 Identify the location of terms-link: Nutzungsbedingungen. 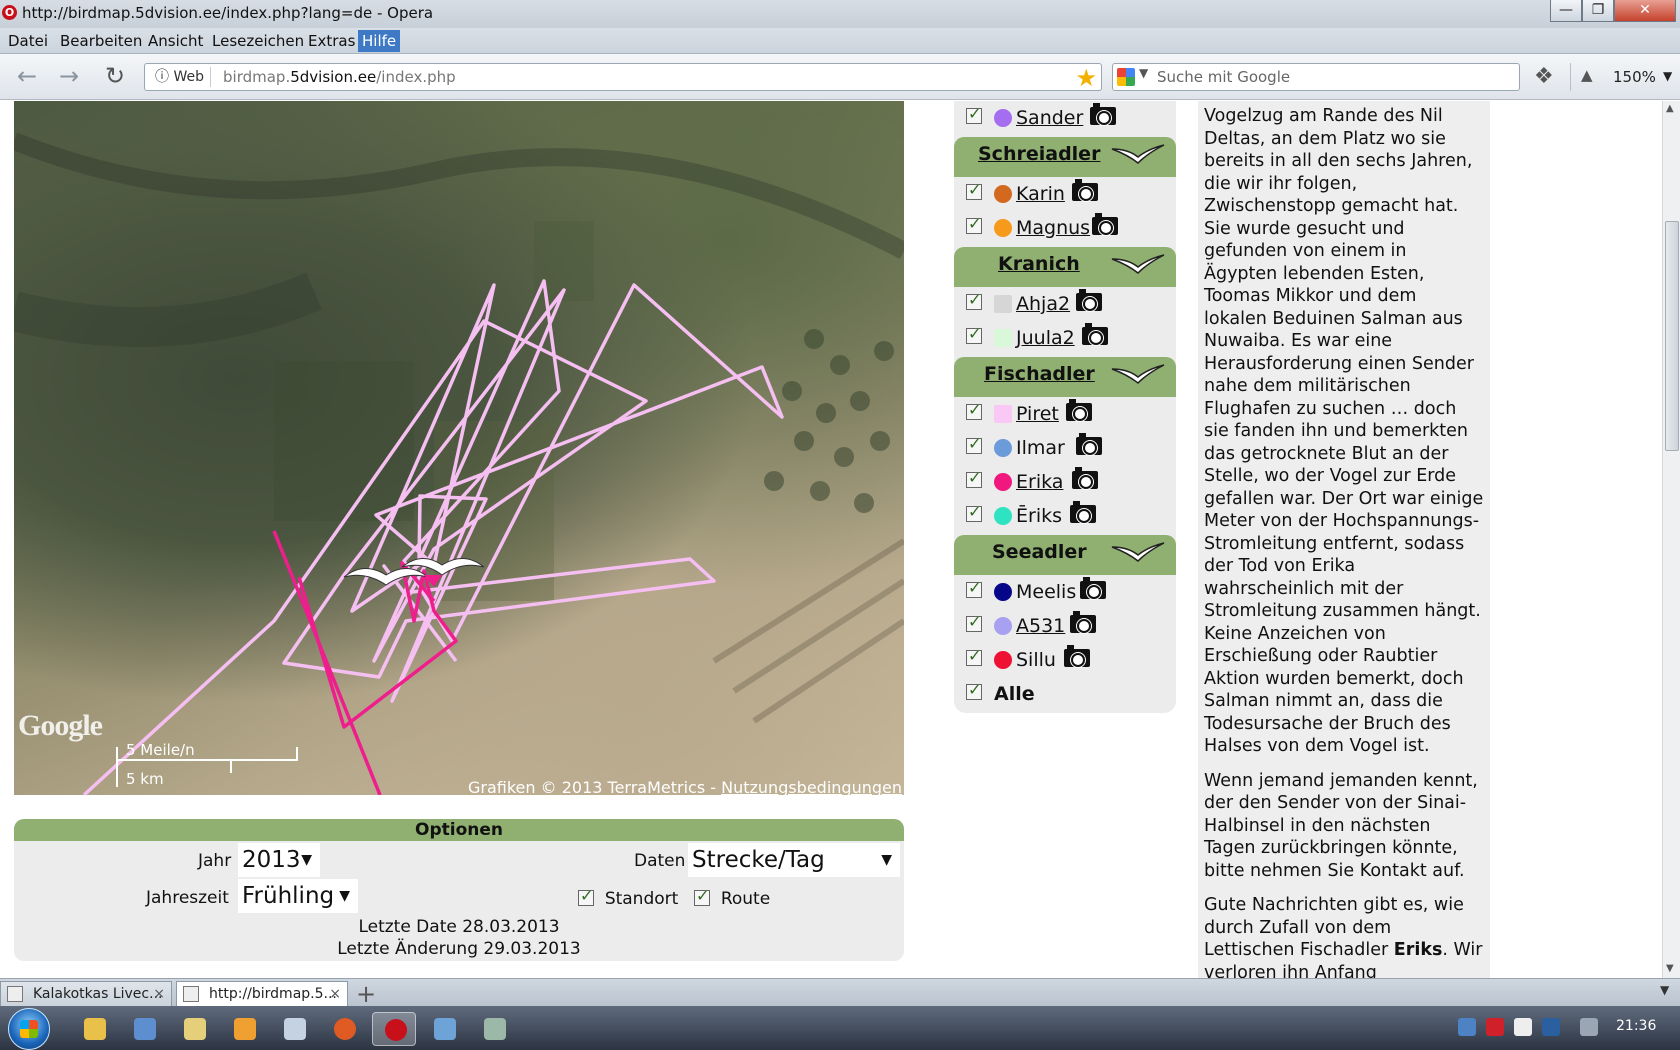
(811, 786).